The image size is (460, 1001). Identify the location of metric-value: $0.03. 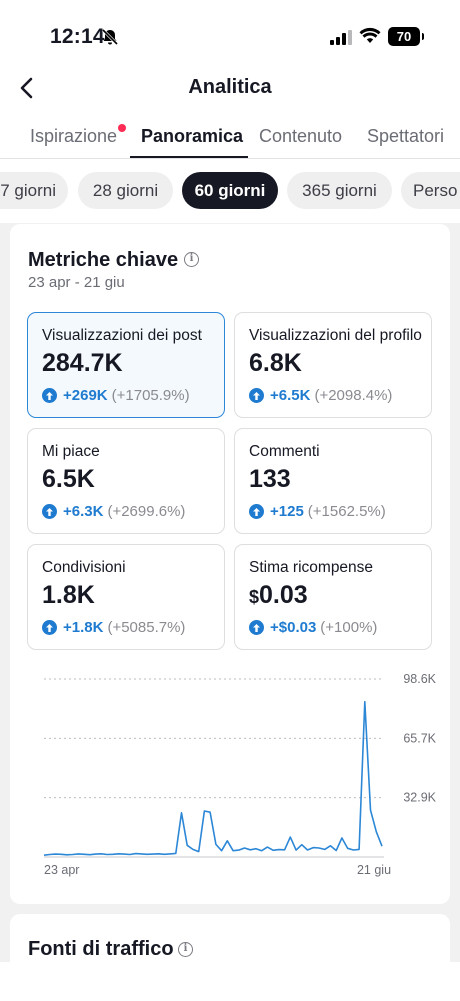
(278, 595).